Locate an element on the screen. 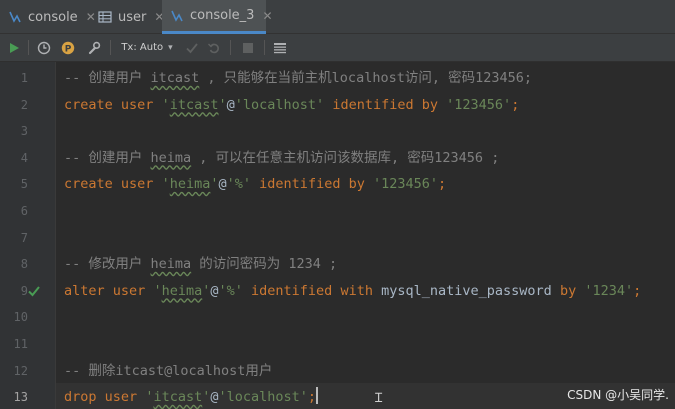  table-grid-icon is located at coordinates (280, 47).